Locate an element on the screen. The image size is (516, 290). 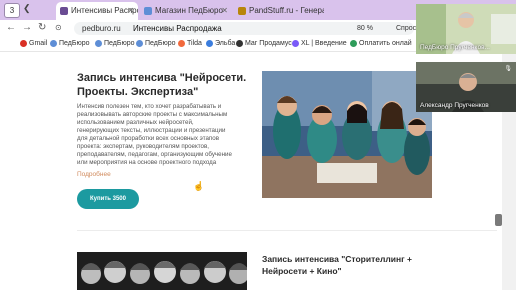
section-divider is located at coordinates (287, 230).